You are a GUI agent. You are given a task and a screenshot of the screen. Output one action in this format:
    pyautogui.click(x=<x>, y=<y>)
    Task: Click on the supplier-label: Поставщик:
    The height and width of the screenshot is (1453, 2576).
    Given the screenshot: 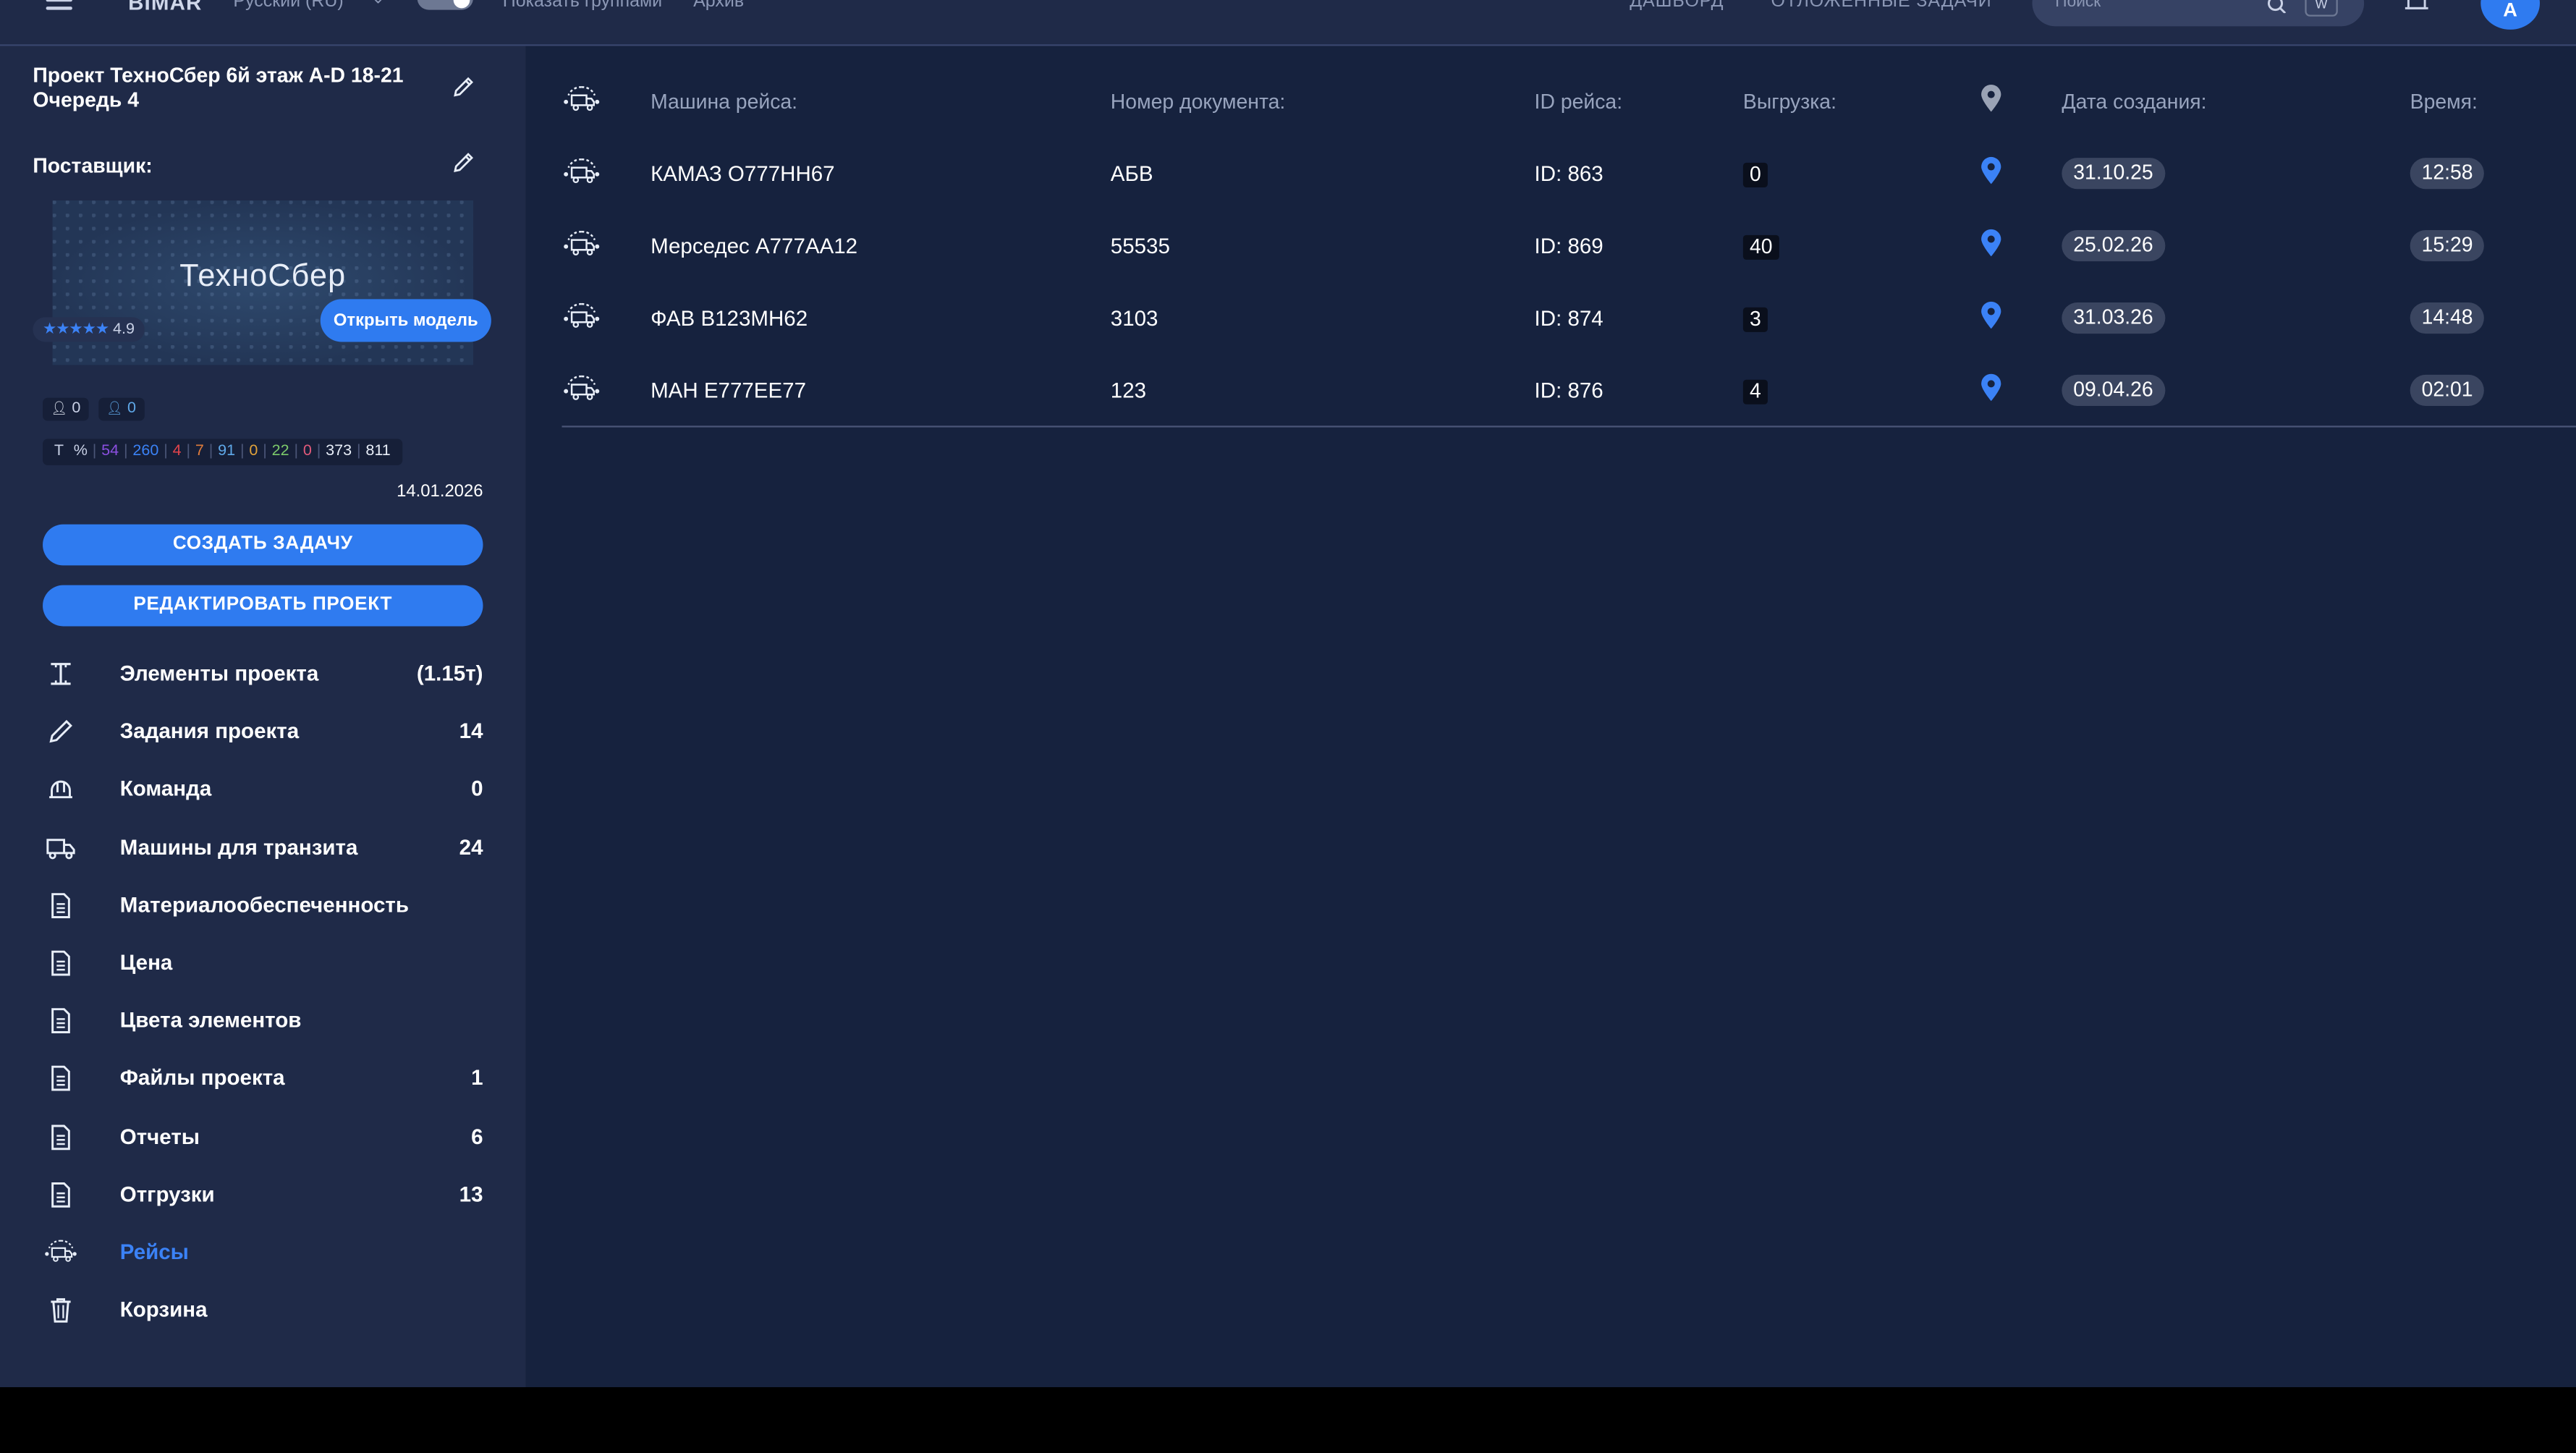 What is the action you would take?
    pyautogui.click(x=93, y=166)
    